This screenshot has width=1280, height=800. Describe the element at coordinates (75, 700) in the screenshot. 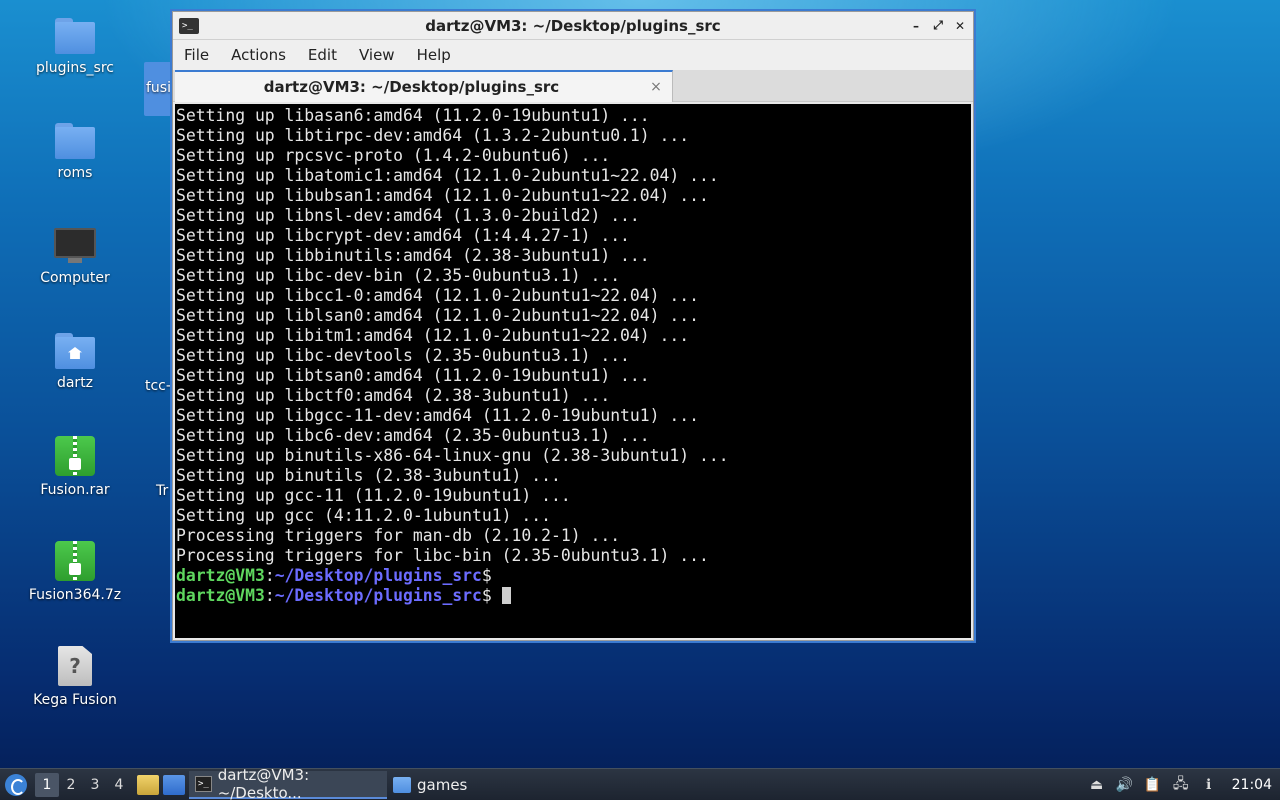

I see `desktop-icon-label: Kega Fusion` at that location.